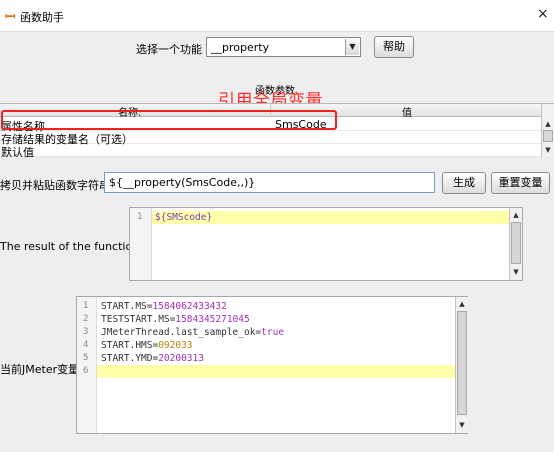 The height and width of the screenshot is (452, 554). What do you see at coordinates (407, 113) in the screenshot?
I see `column-header-value: 值` at bounding box center [407, 113].